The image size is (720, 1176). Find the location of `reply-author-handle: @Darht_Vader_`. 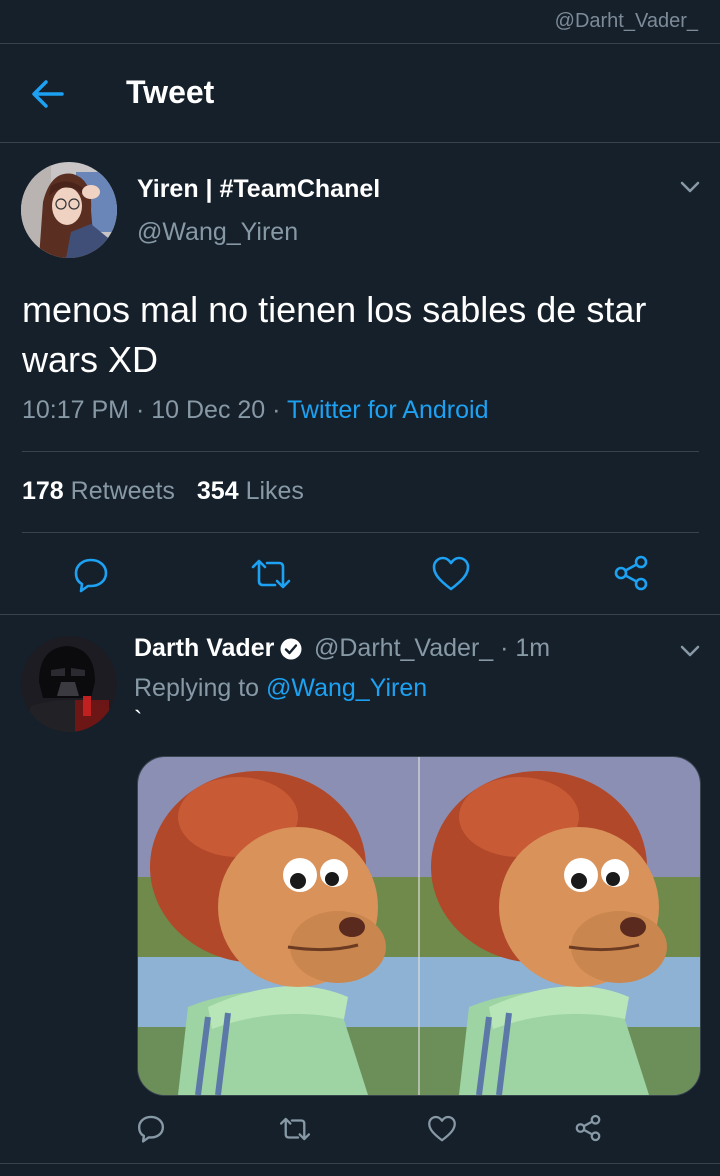

reply-author-handle: @Darht_Vader_ is located at coordinates (403, 648).